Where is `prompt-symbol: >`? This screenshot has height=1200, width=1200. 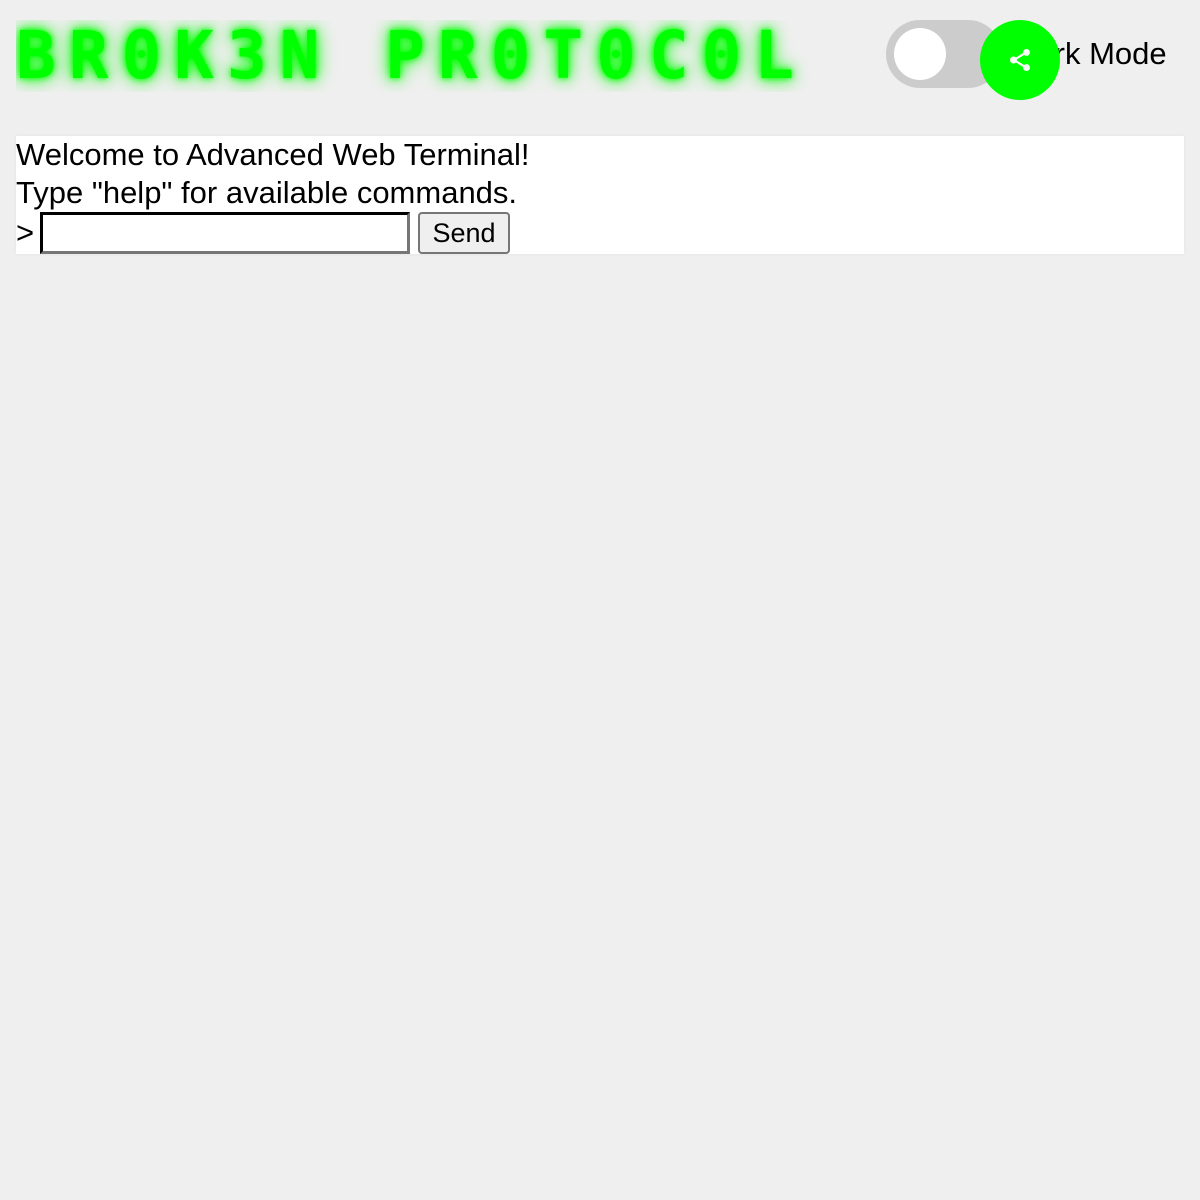 prompt-symbol: > is located at coordinates (25, 232).